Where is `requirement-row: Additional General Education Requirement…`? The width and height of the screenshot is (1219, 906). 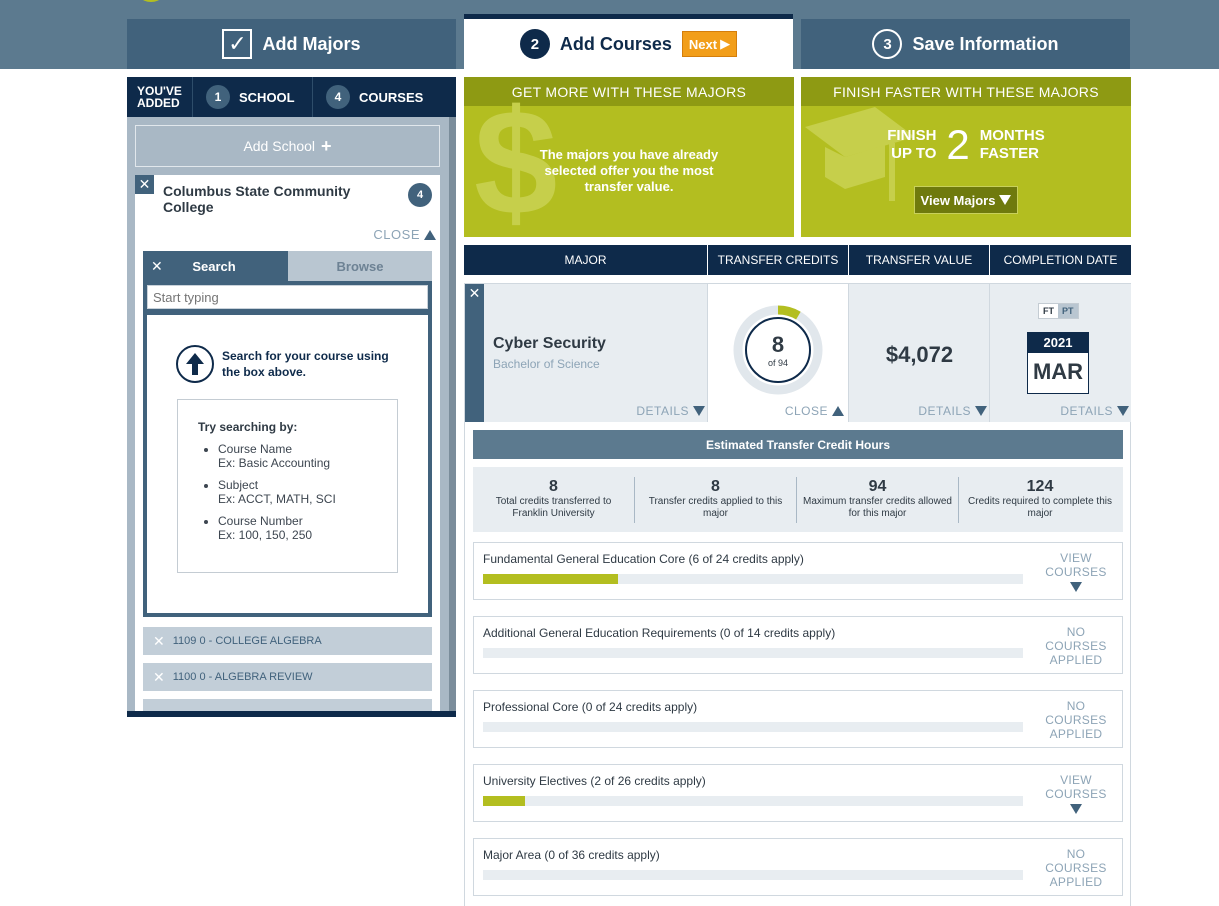
requirement-row: Additional General Education Requirement… is located at coordinates (798, 645).